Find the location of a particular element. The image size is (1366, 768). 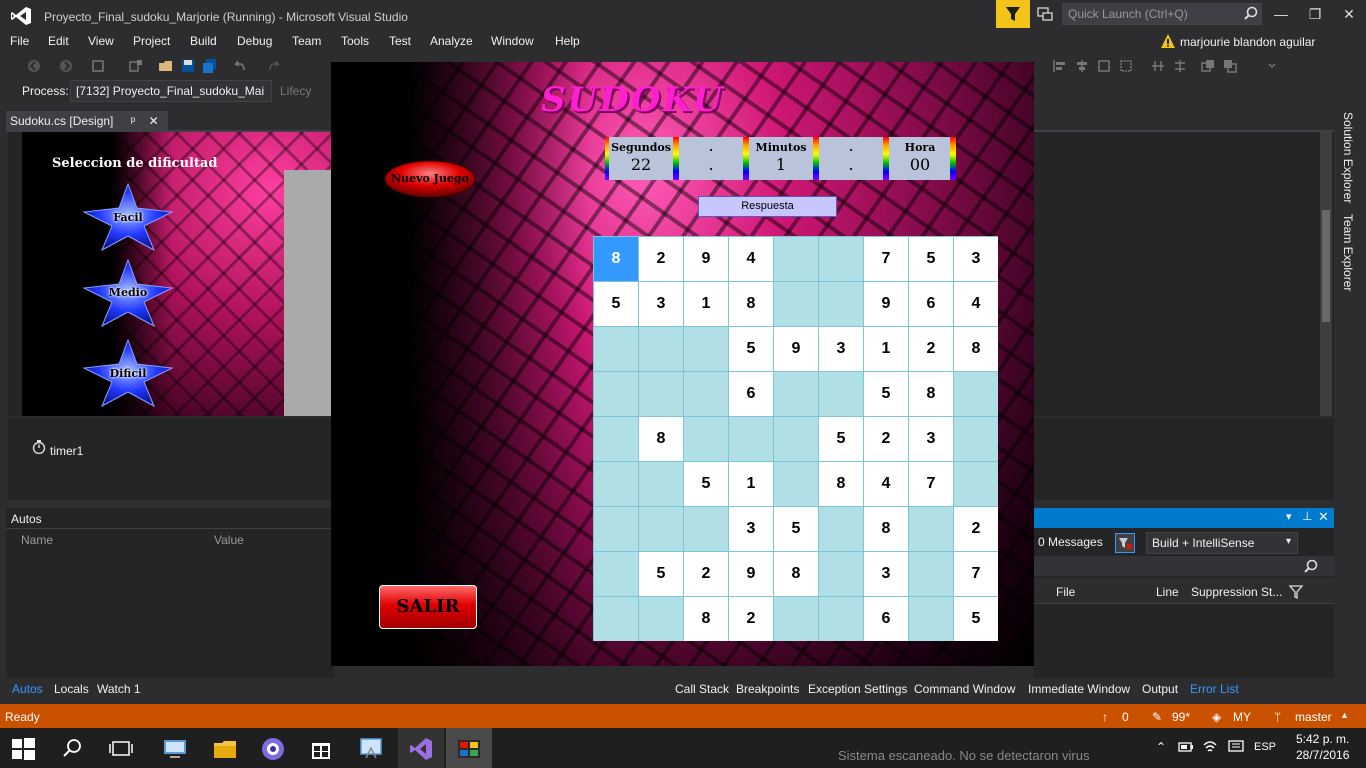

sudoku-cell-r5-c4 is located at coordinates (751, 439).